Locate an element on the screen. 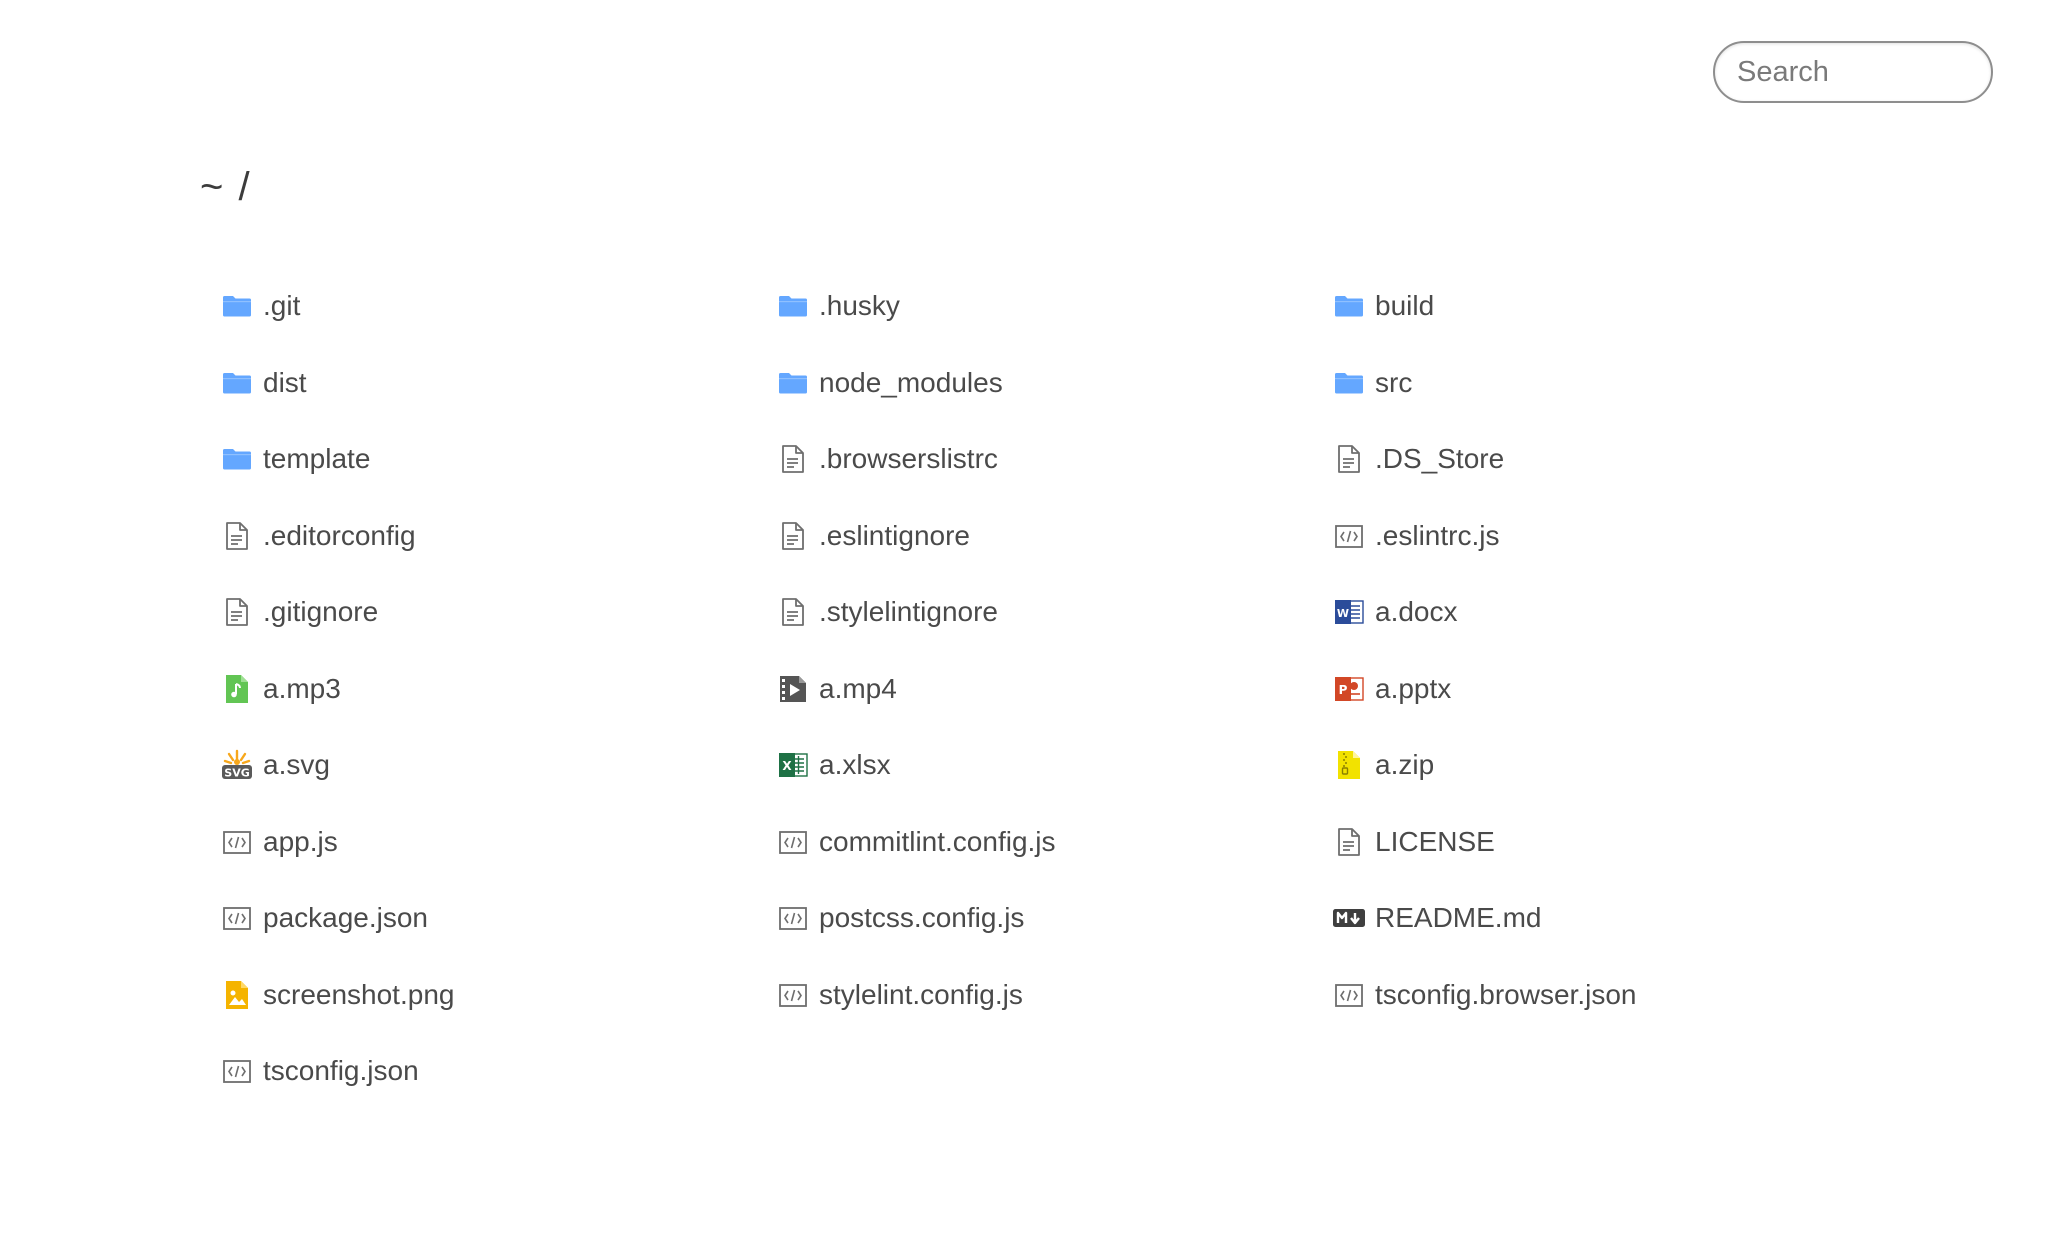  file-item-ds-store: .DS_Store is located at coordinates (1611, 459).